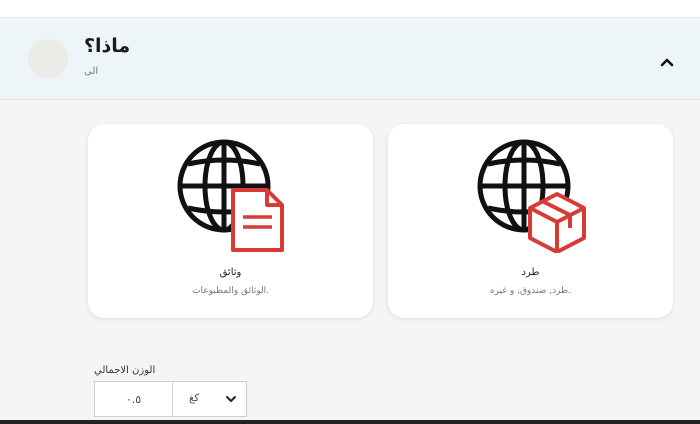 The image size is (700, 424). Describe the element at coordinates (230, 272) in the screenshot. I see `documents-card-title: وثائق` at that location.